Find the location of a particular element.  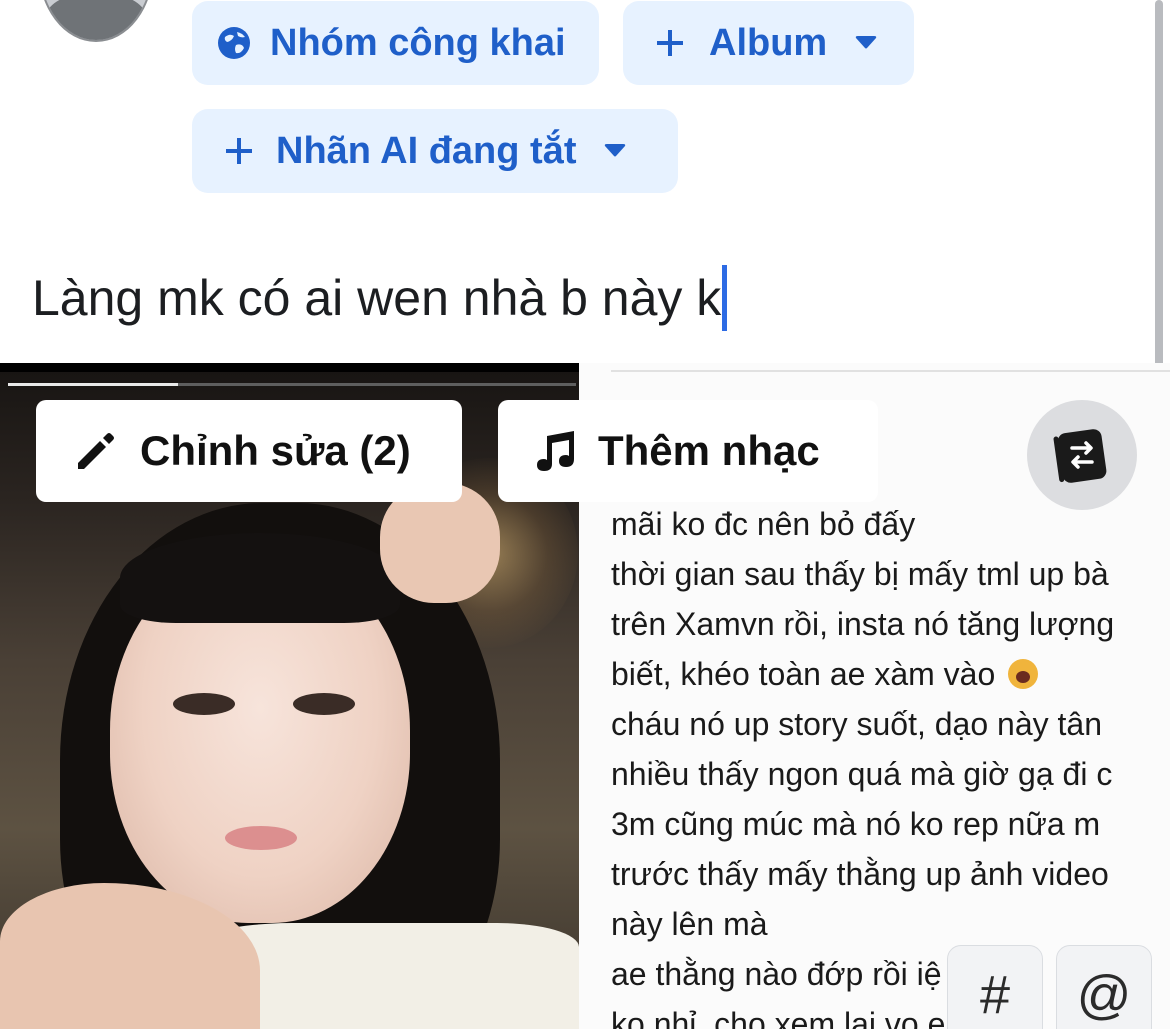

edit-button-label: Chỉnh sửa (2) is located at coordinates (275, 450).